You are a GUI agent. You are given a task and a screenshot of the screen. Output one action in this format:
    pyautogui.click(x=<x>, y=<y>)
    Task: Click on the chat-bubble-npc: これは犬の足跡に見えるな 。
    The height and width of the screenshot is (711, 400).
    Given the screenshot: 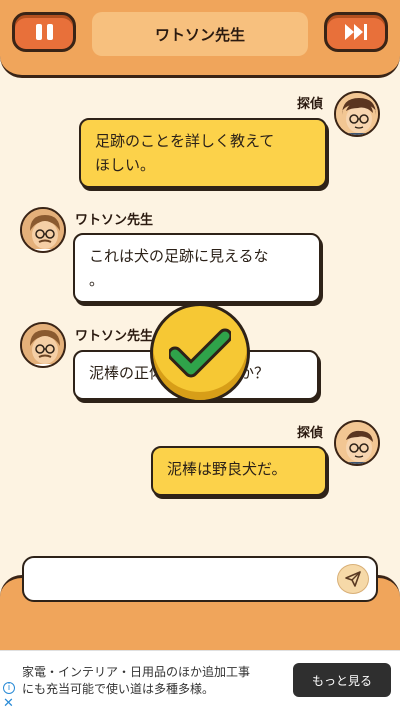 What is the action you would take?
    pyautogui.click(x=197, y=268)
    